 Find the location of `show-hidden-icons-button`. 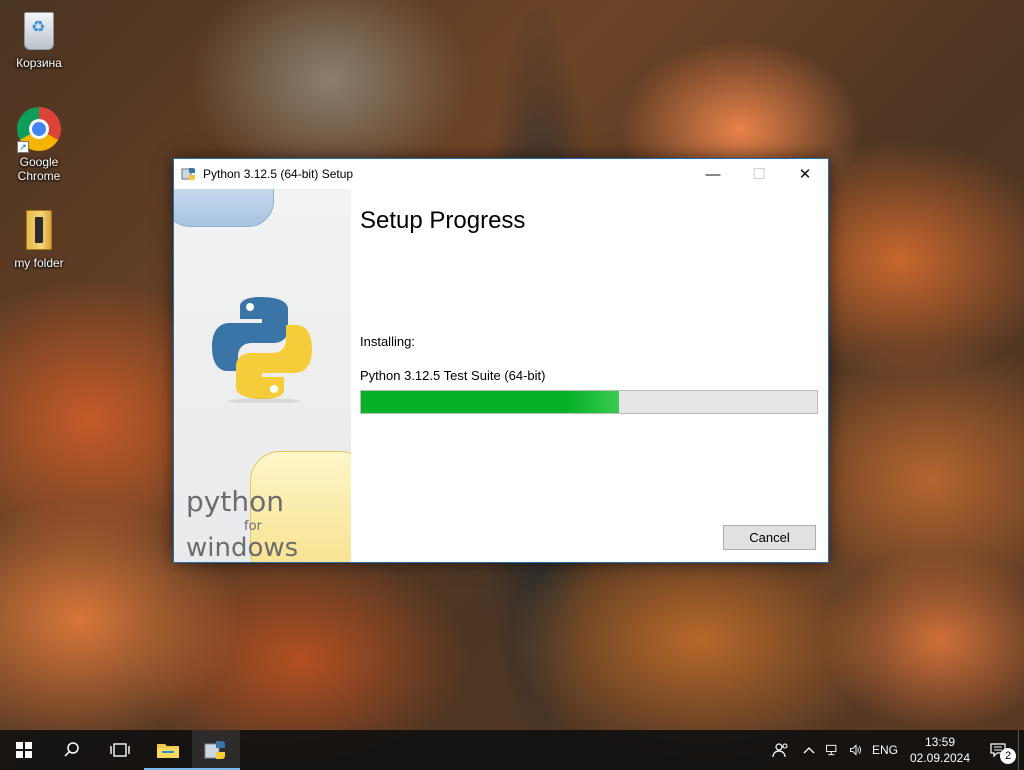

show-hidden-icons-button is located at coordinates (809, 750).